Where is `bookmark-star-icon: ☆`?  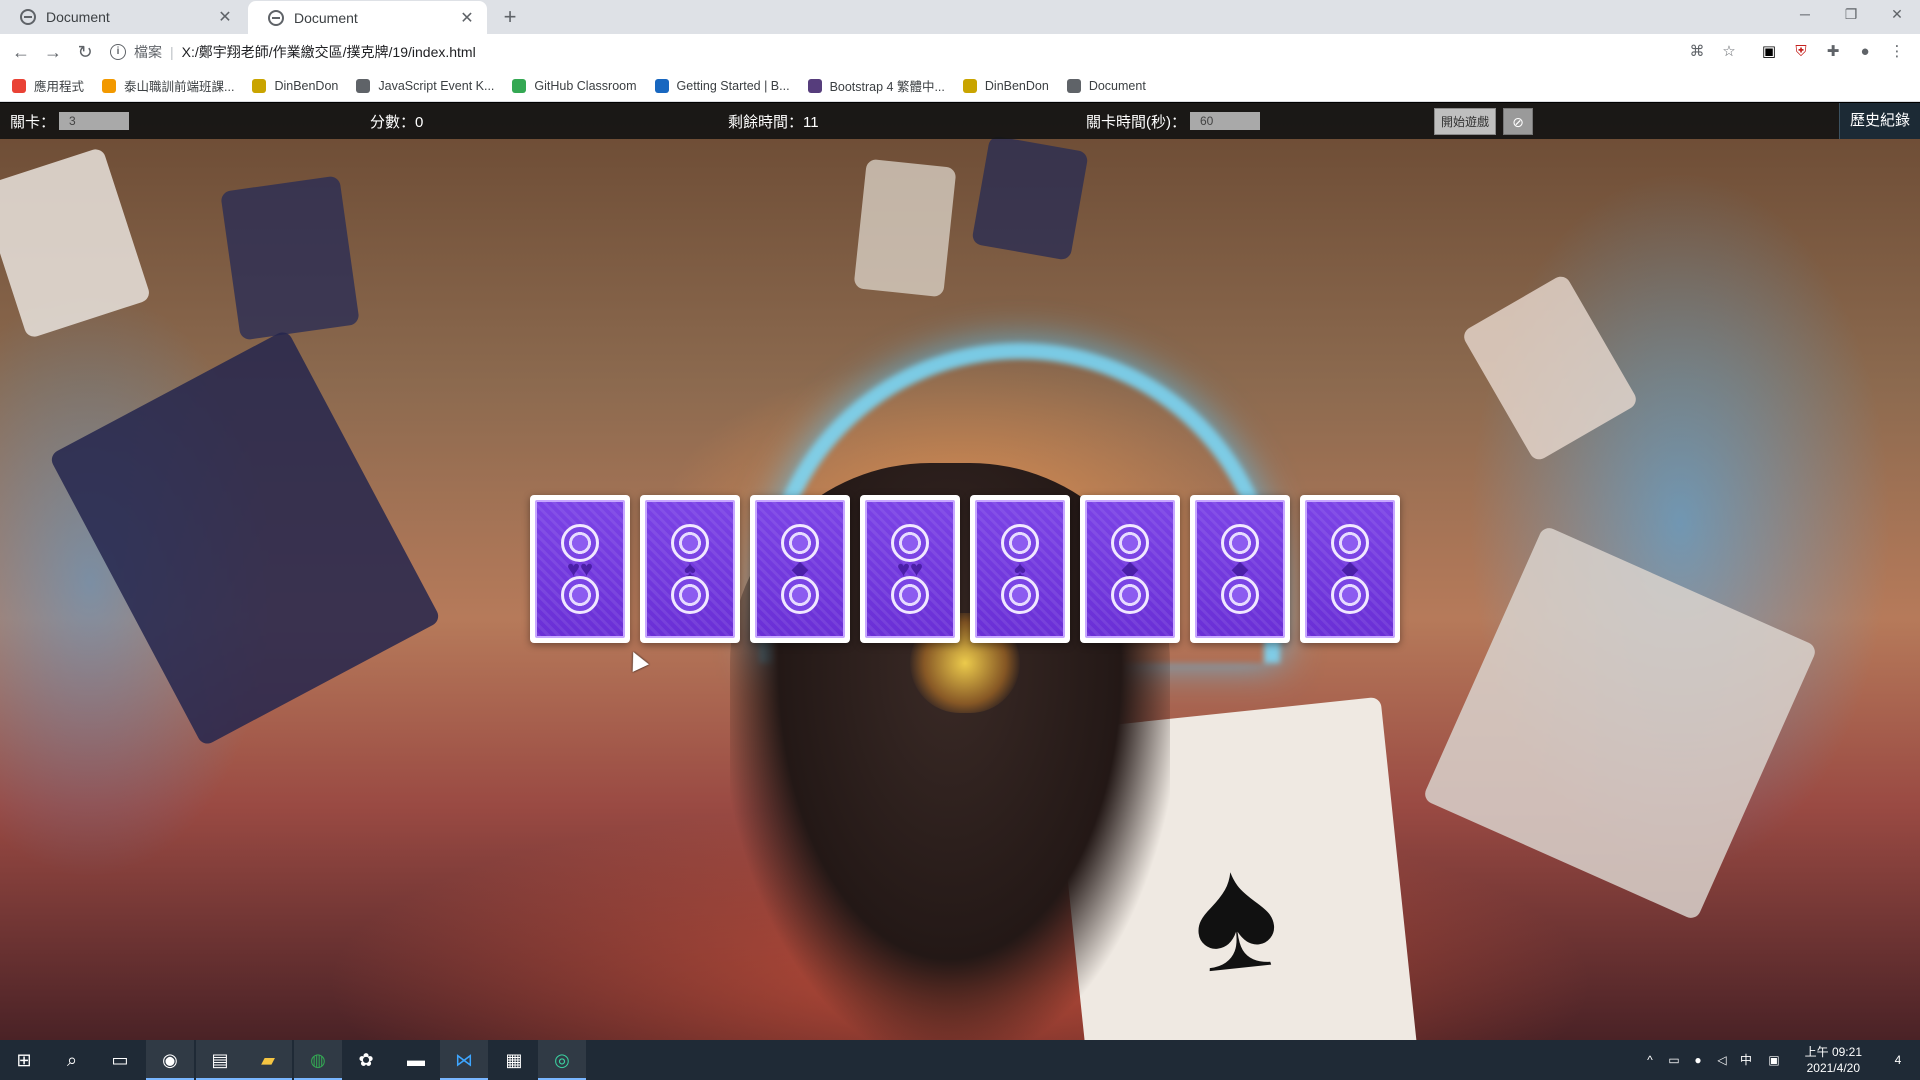
bookmark-star-icon: ☆ is located at coordinates (1729, 52).